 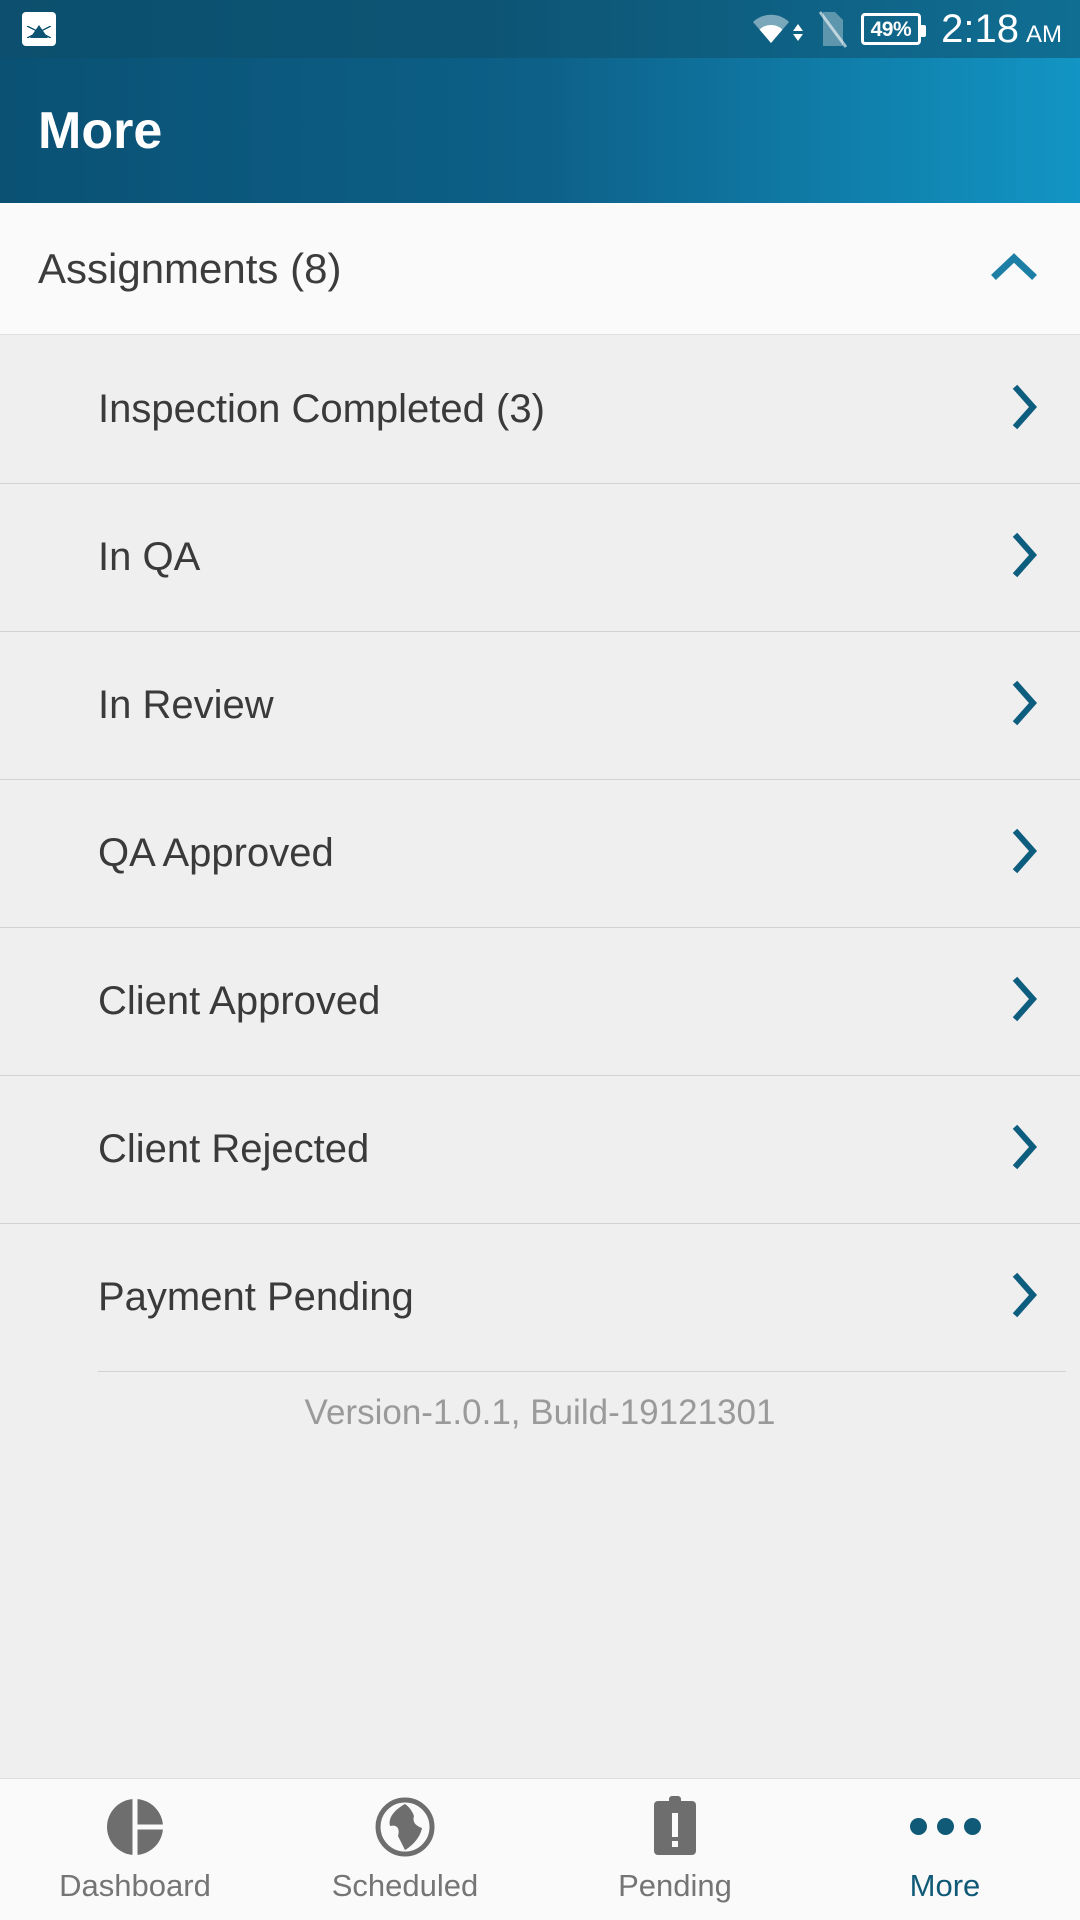 I want to click on battery-level: 49%, so click(x=891, y=29).